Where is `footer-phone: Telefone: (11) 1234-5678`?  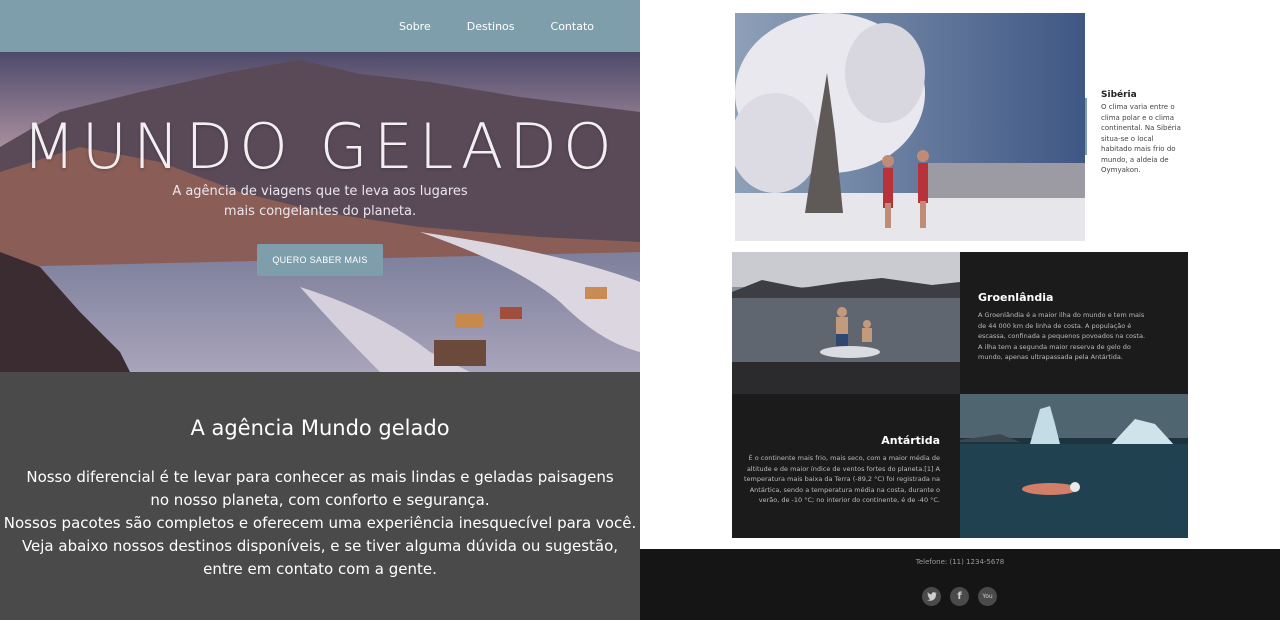
footer-phone: Telefone: (11) 1234-5678 is located at coordinates (960, 562).